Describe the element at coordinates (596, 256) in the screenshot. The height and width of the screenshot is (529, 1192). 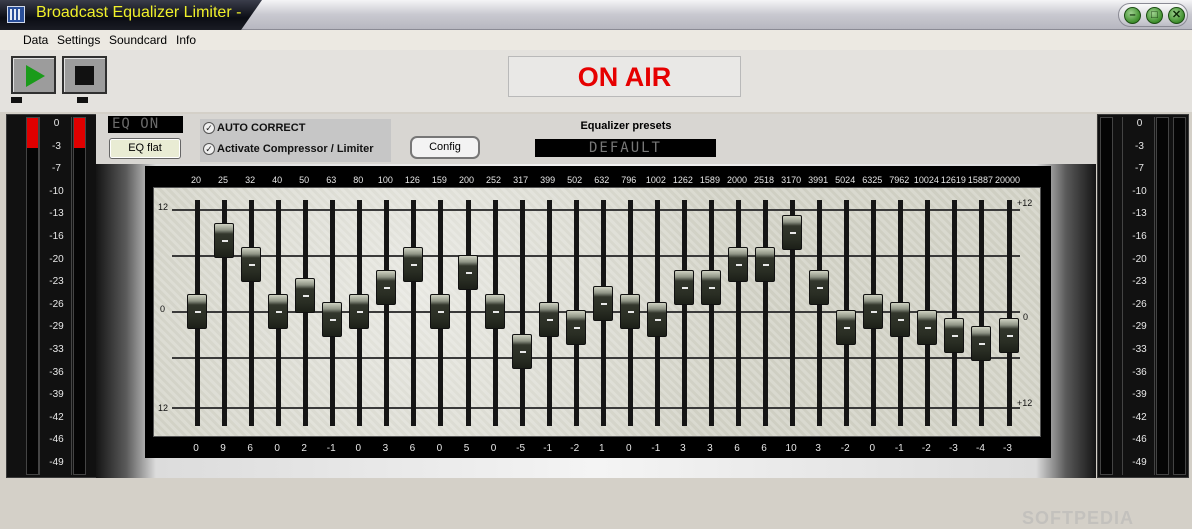
I see `grid-line` at that location.